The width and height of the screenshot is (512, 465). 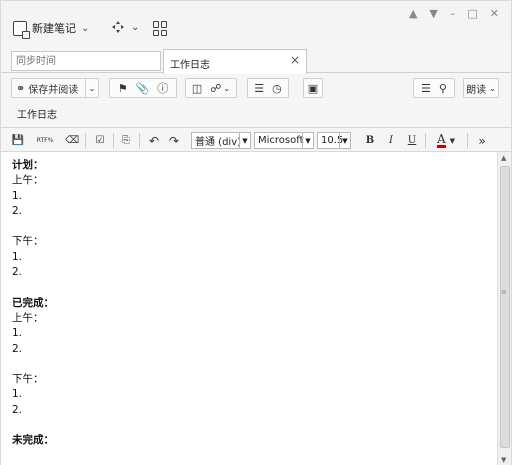 I want to click on scrollbar-grip-icon: ≡, so click(x=504, y=292).